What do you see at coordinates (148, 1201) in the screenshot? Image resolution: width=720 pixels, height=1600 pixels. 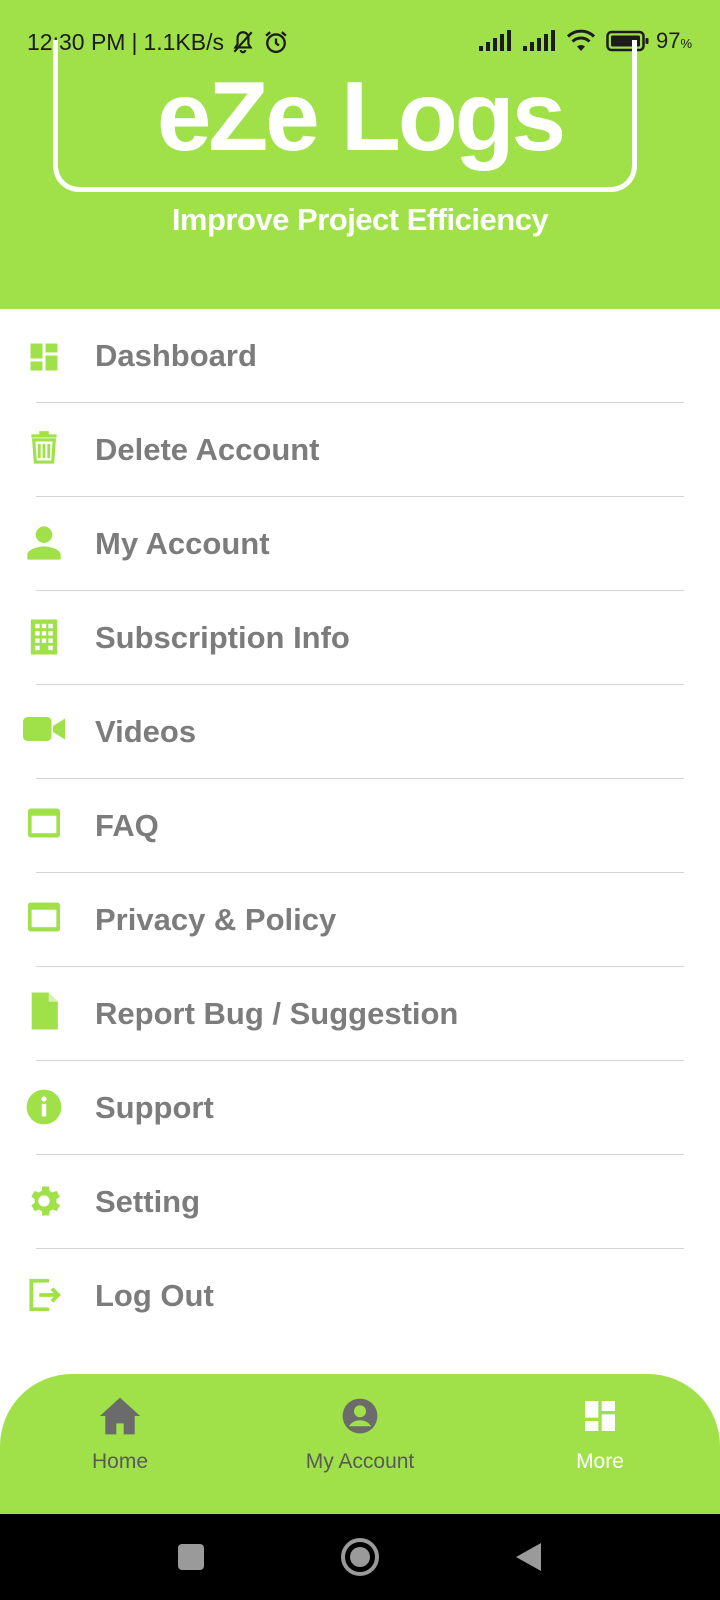 I see `menu-item-label: Setting` at bounding box center [148, 1201].